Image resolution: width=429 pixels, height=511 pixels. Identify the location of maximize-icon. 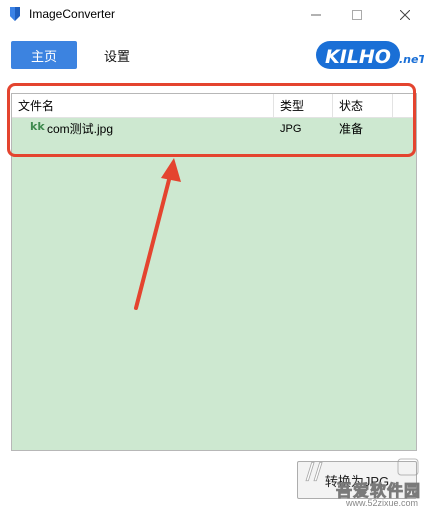
(357, 15).